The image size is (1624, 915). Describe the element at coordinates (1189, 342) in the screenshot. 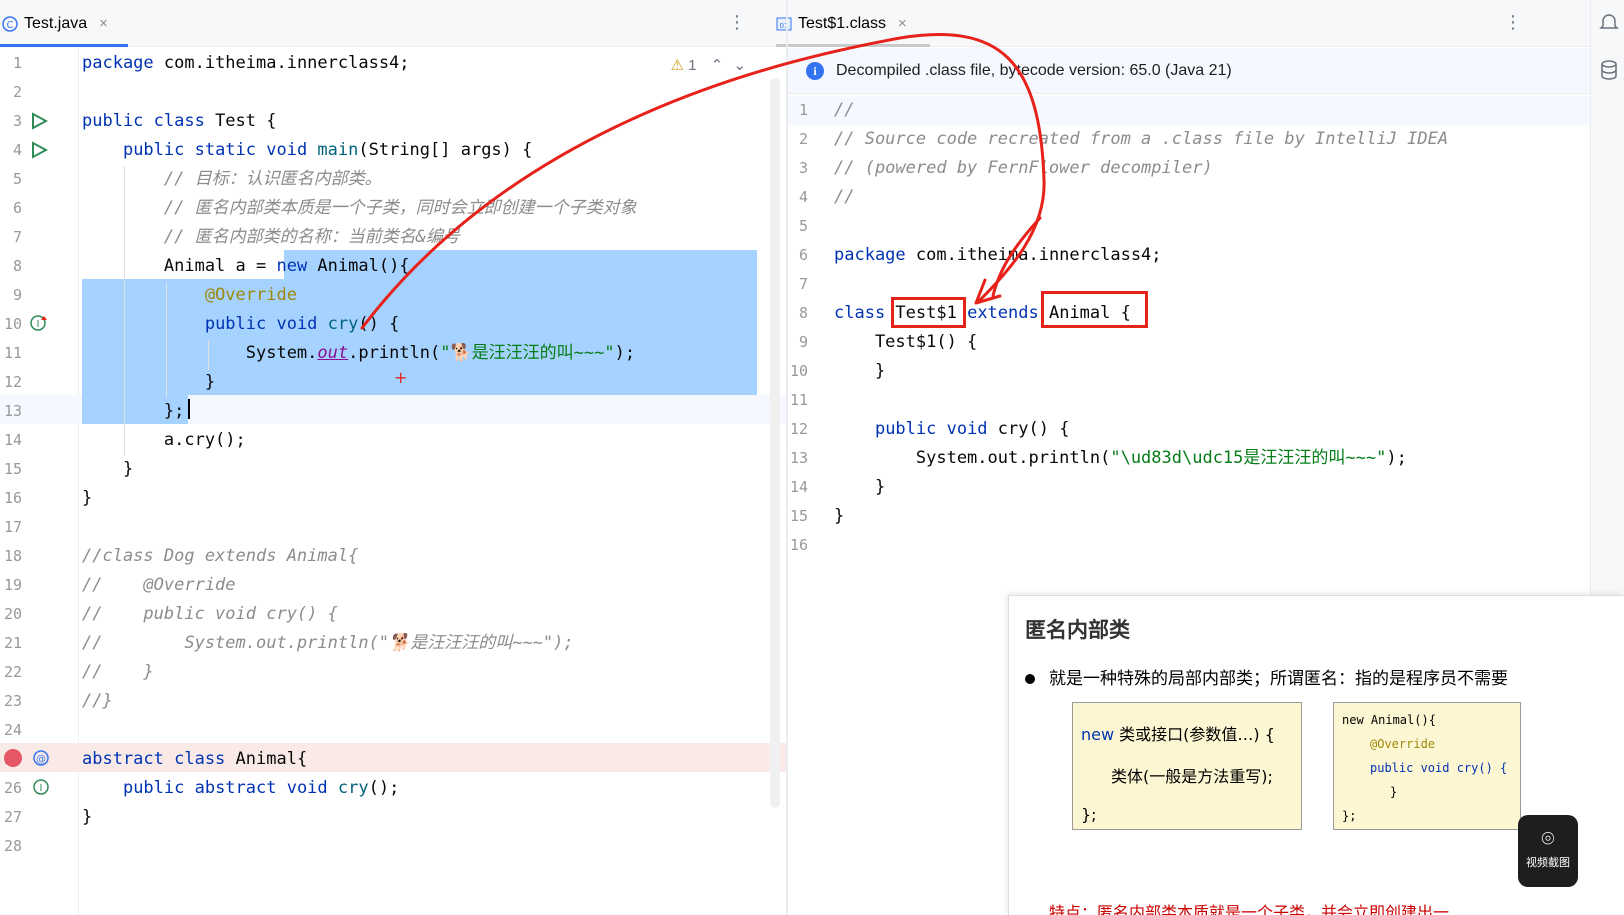

I see `code-line: 9 Test$1() {` at that location.